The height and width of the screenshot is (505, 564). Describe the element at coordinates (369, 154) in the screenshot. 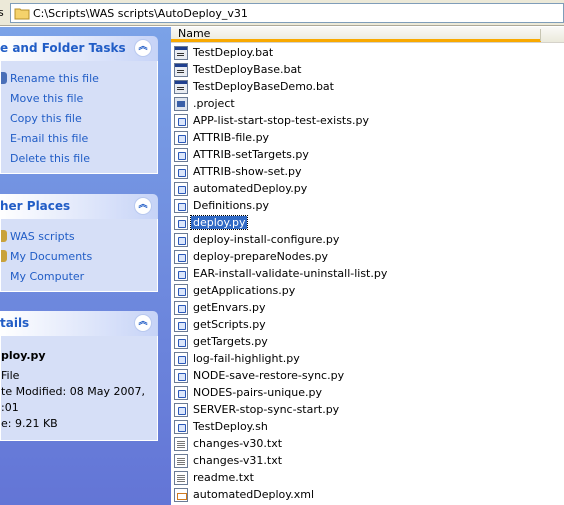

I see `file-row: ATTRIB-setTargets.py` at that location.